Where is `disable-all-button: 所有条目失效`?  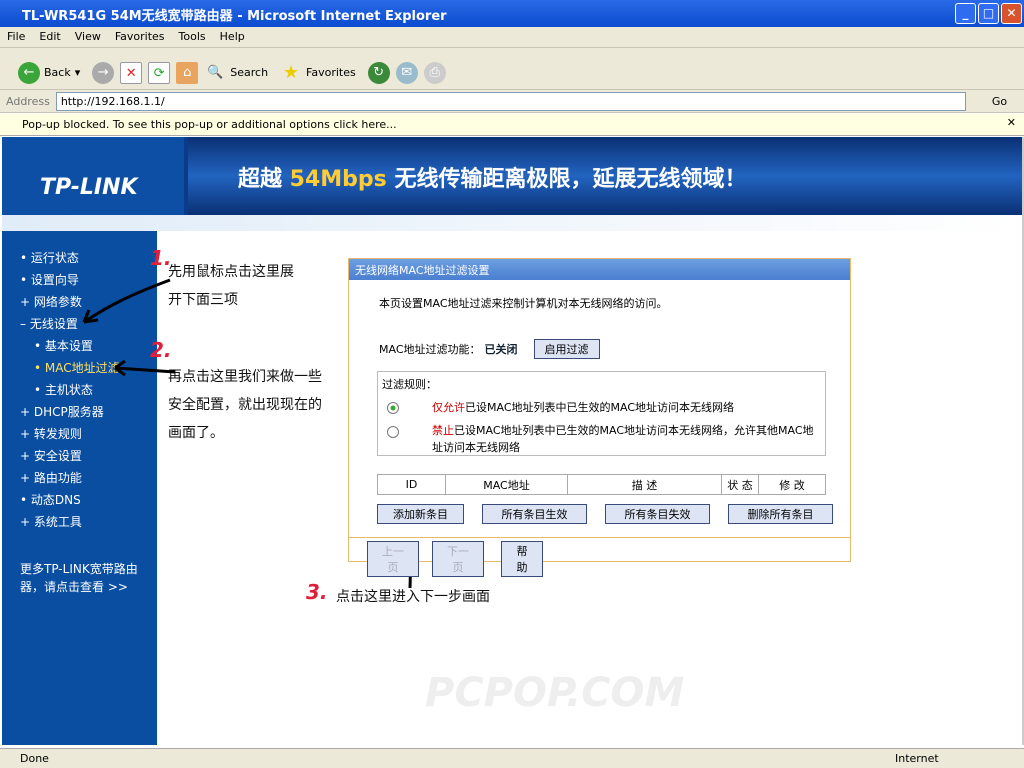
disable-all-button: 所有条目失效 is located at coordinates (657, 514).